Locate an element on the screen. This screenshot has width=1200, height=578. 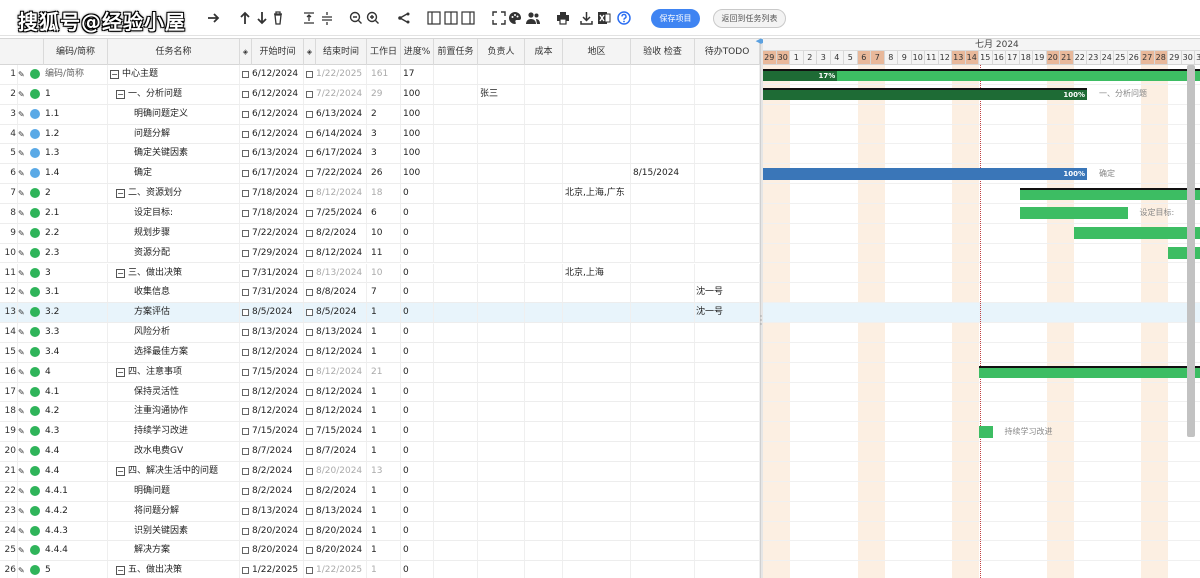
save-project-button: 保存项目 is located at coordinates (675, 18).